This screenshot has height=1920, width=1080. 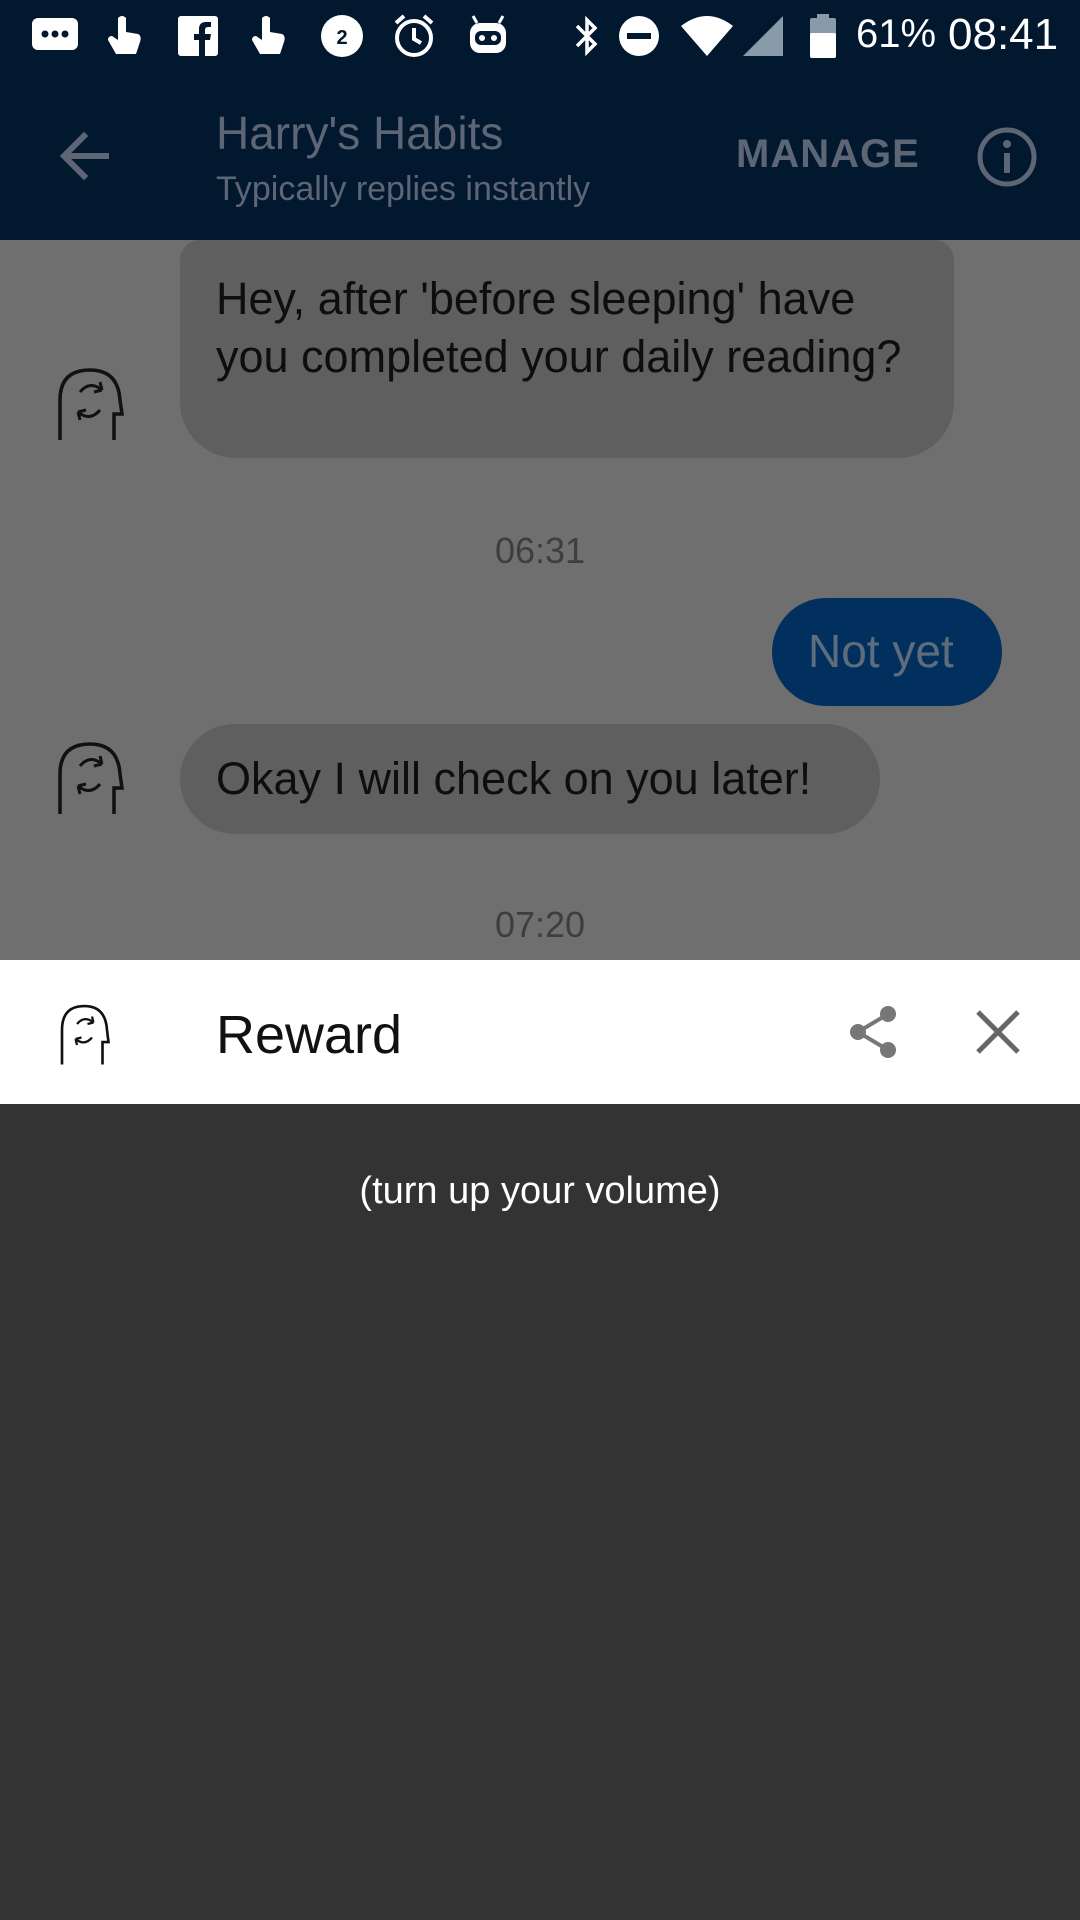 I want to click on user-message: Not yet, so click(x=887, y=652).